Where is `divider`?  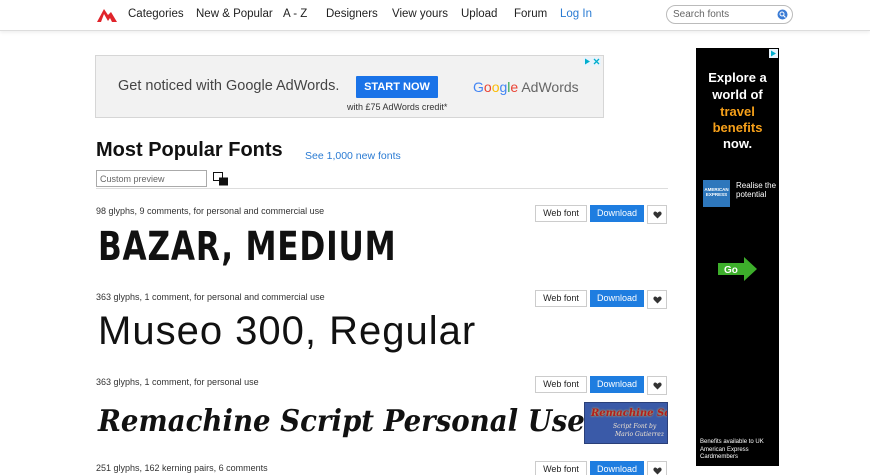
divider is located at coordinates (382, 188).